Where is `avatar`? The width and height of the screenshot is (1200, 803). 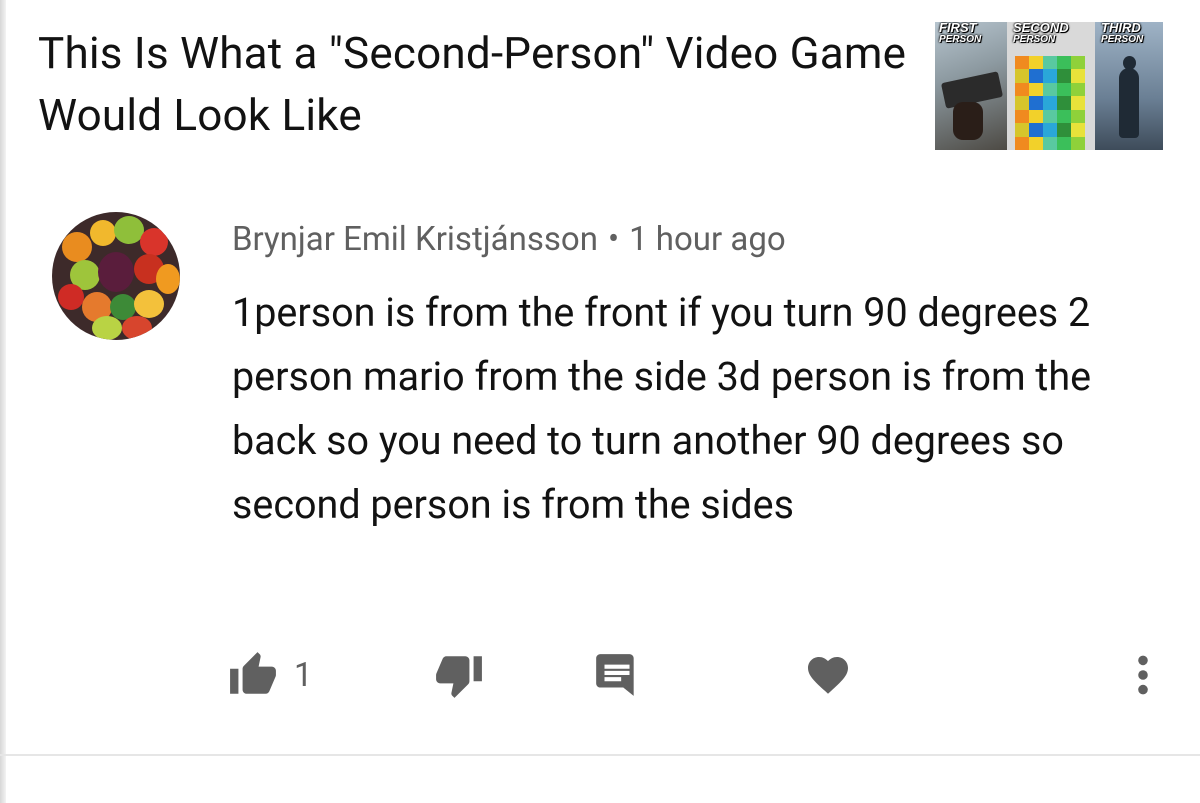 avatar is located at coordinates (116, 276).